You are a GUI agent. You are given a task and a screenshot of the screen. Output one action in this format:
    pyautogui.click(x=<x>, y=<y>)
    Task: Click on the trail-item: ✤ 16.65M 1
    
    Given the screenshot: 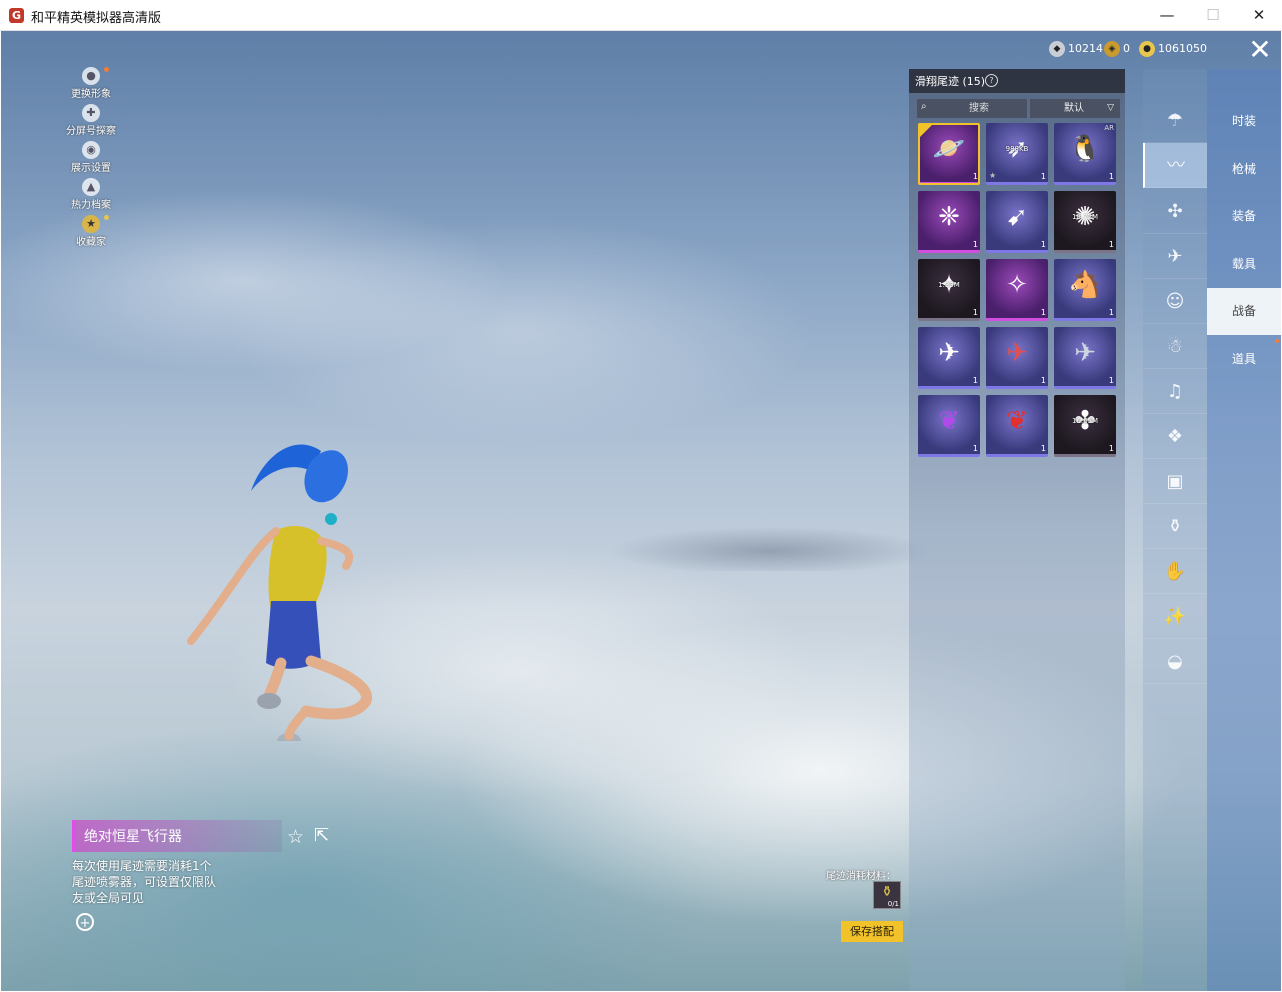 What is the action you would take?
    pyautogui.click(x=1085, y=426)
    